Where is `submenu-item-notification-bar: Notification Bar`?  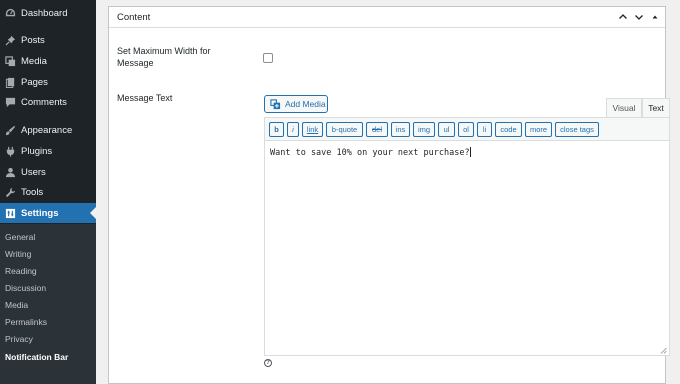 submenu-item-notification-bar: Notification Bar is located at coordinates (36, 357).